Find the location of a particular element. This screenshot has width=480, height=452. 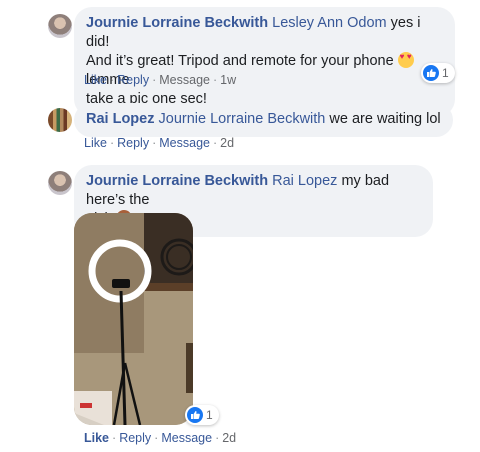

comment-author: Rai Lopez is located at coordinates (120, 119).